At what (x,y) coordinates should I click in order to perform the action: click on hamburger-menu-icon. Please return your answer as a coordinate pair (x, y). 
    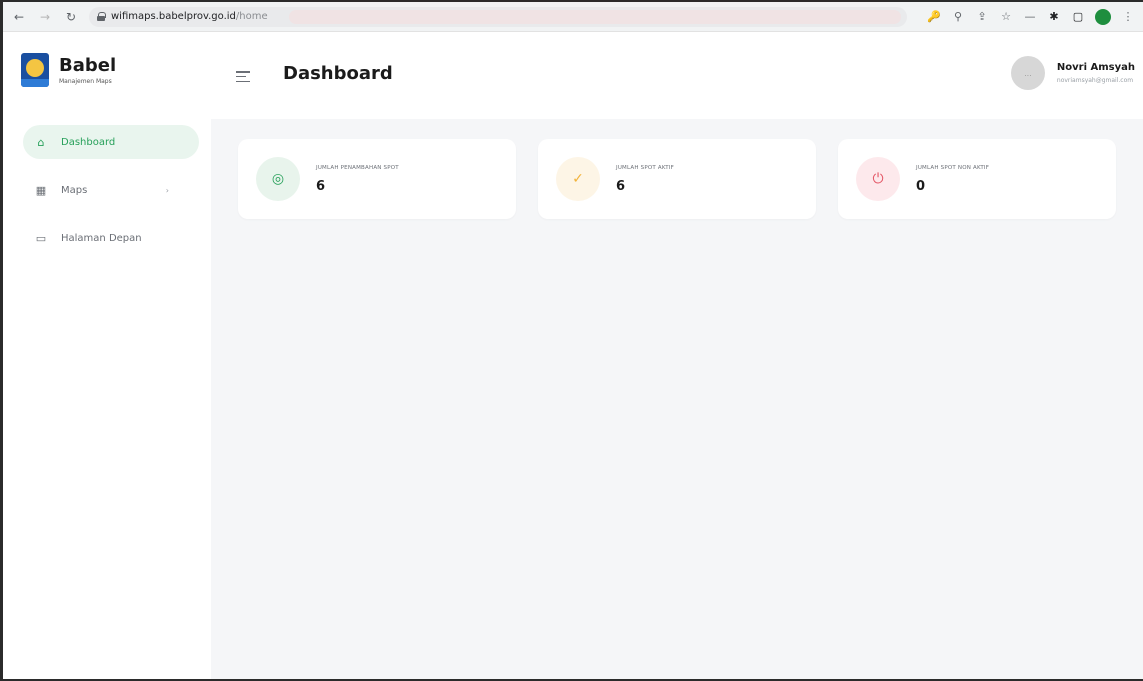
    Looking at the image, I should click on (243, 76).